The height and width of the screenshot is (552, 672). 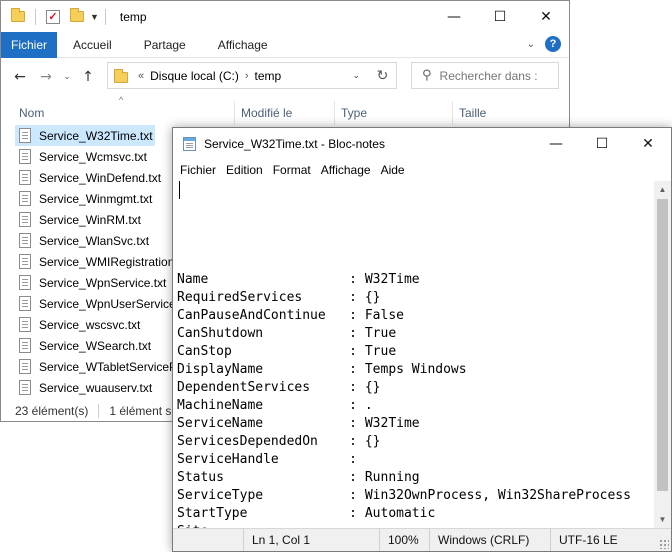 What do you see at coordinates (93, 156) in the screenshot?
I see `file-name: Service_Wcmsvc.txt` at bounding box center [93, 156].